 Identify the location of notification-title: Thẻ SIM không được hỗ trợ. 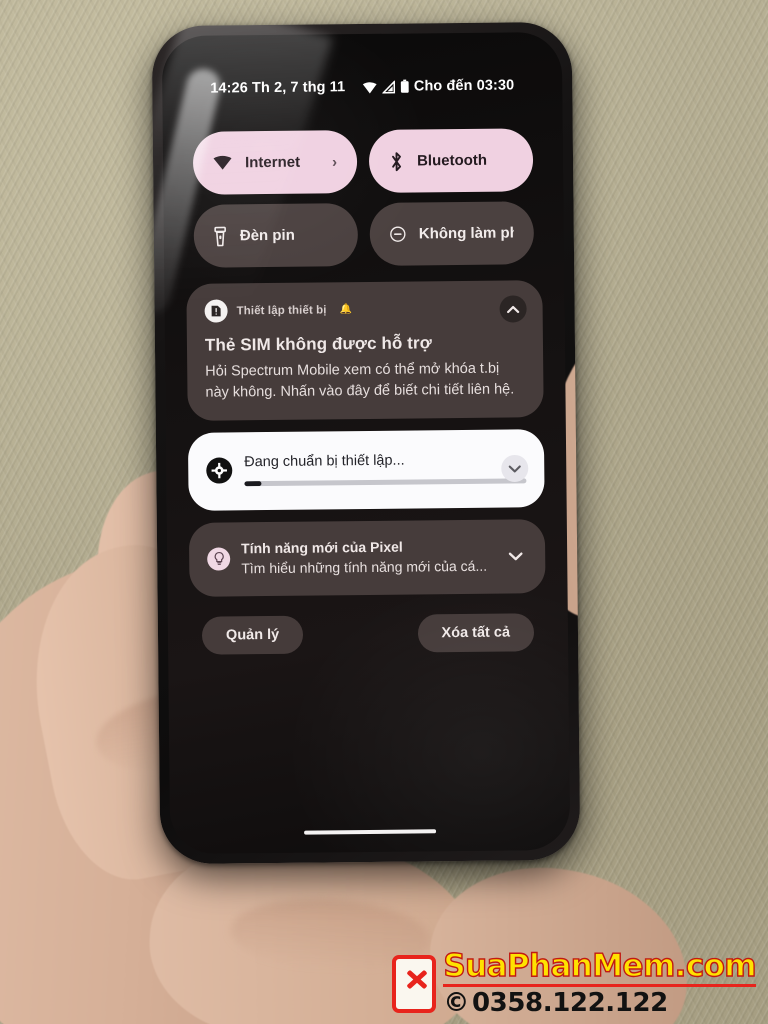
(318, 344).